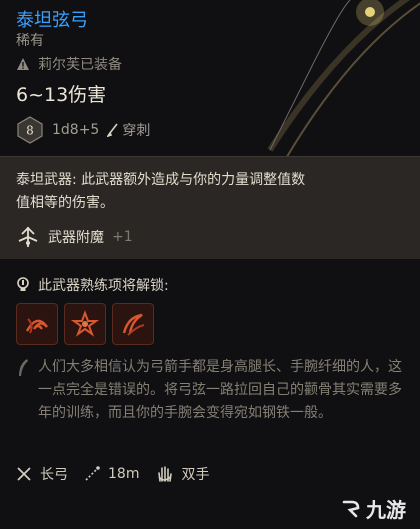 This screenshot has width=420, height=529. I want to click on damage-dice-row: 8 1d8+5 穿刺, so click(83, 130).